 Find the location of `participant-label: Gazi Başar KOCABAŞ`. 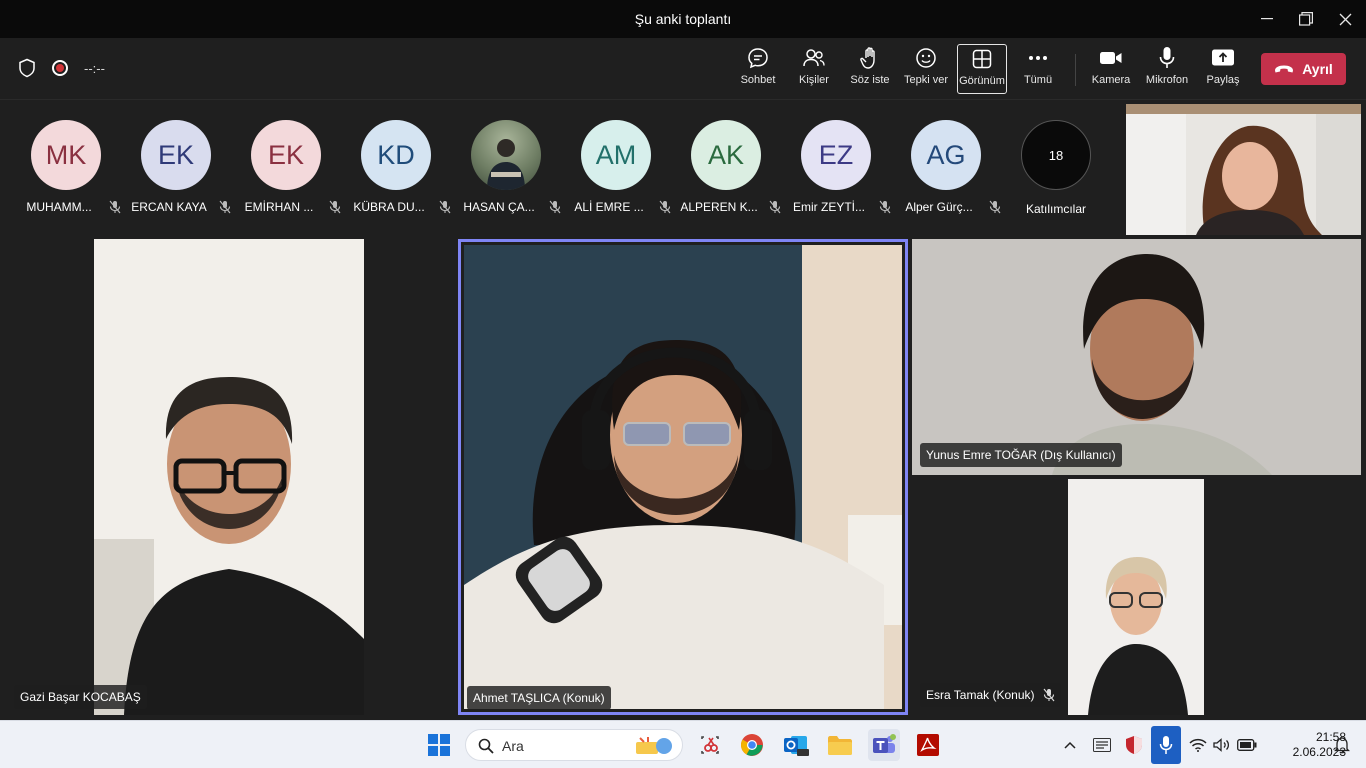

participant-label: Gazi Başar KOCABAŞ is located at coordinates (80, 697).